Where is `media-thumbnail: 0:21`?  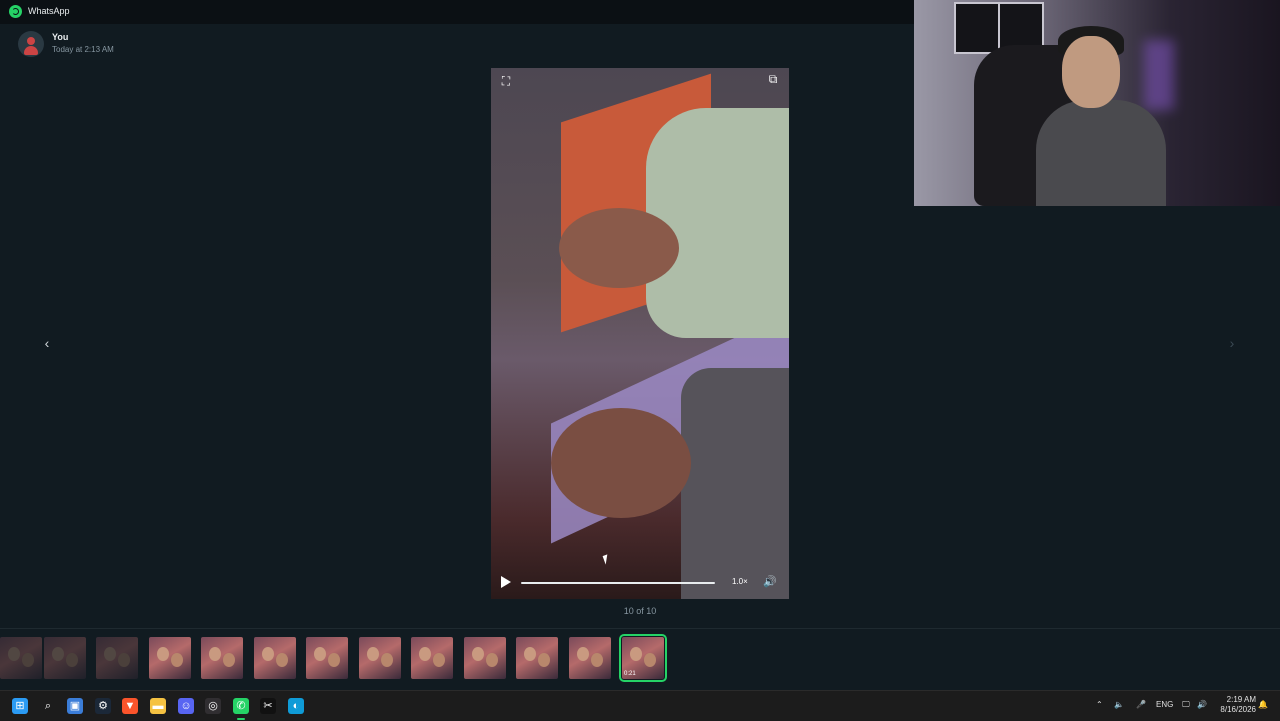 media-thumbnail: 0:21 is located at coordinates (643, 658).